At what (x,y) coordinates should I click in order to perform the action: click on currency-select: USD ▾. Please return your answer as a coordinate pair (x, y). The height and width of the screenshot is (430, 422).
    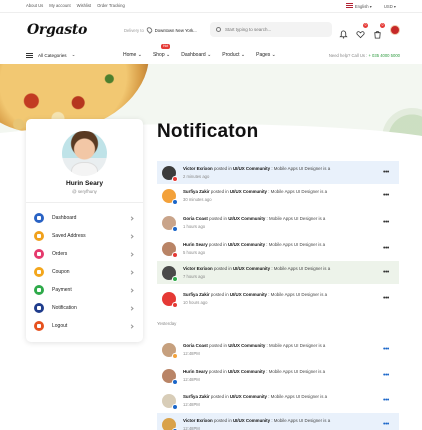
    Looking at the image, I should click on (390, 6).